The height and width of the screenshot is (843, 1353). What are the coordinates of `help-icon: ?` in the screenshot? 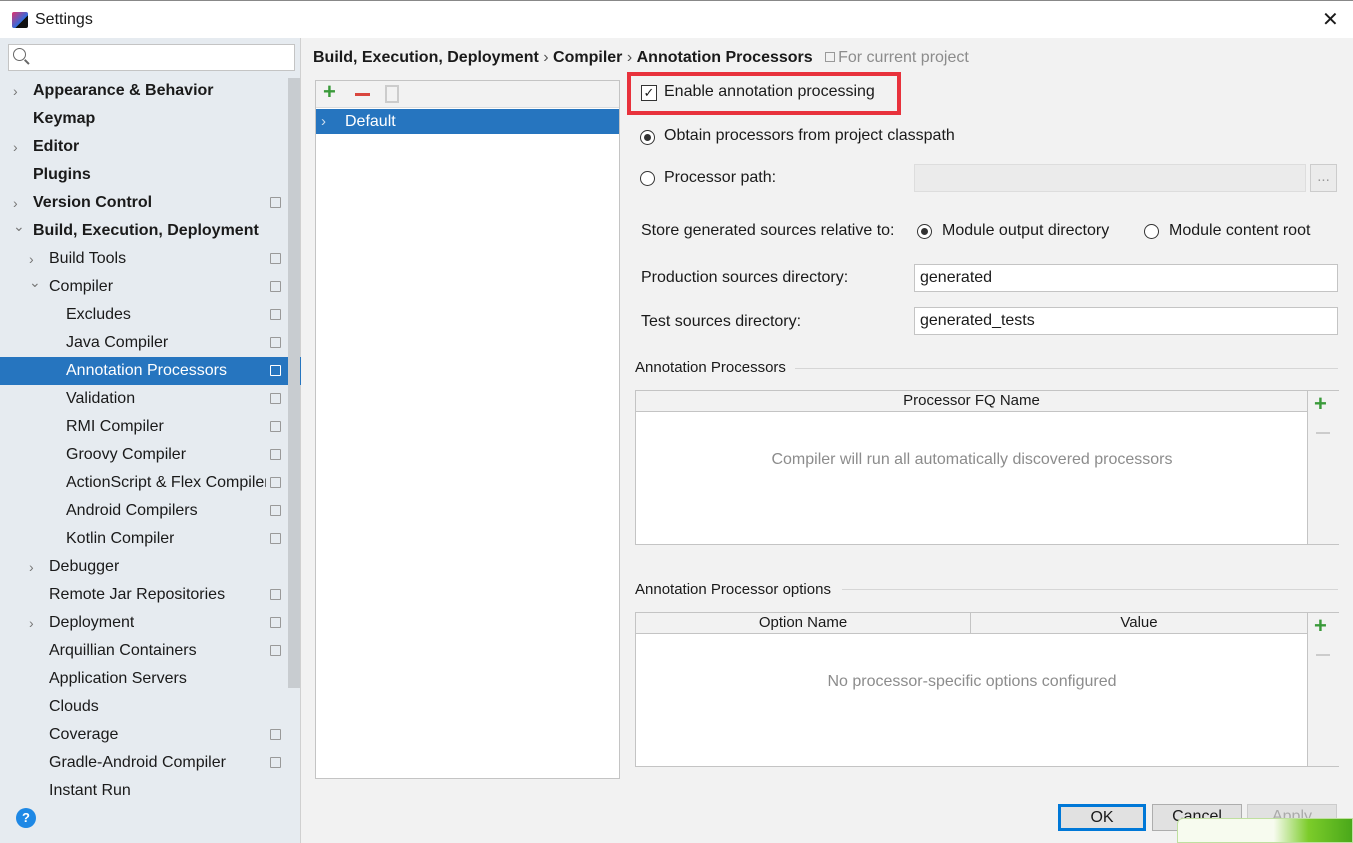 It's located at (26, 818).